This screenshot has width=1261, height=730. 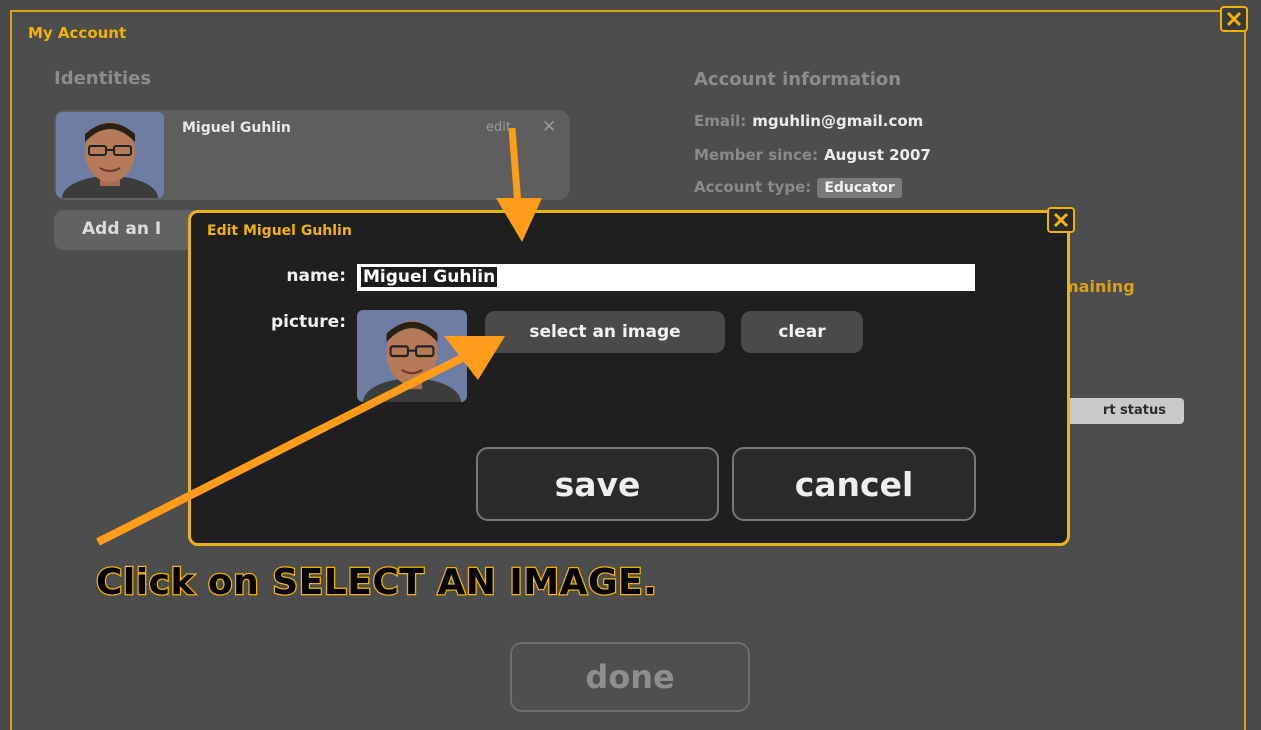 I want to click on status-button-label: rt status, so click(x=1134, y=410).